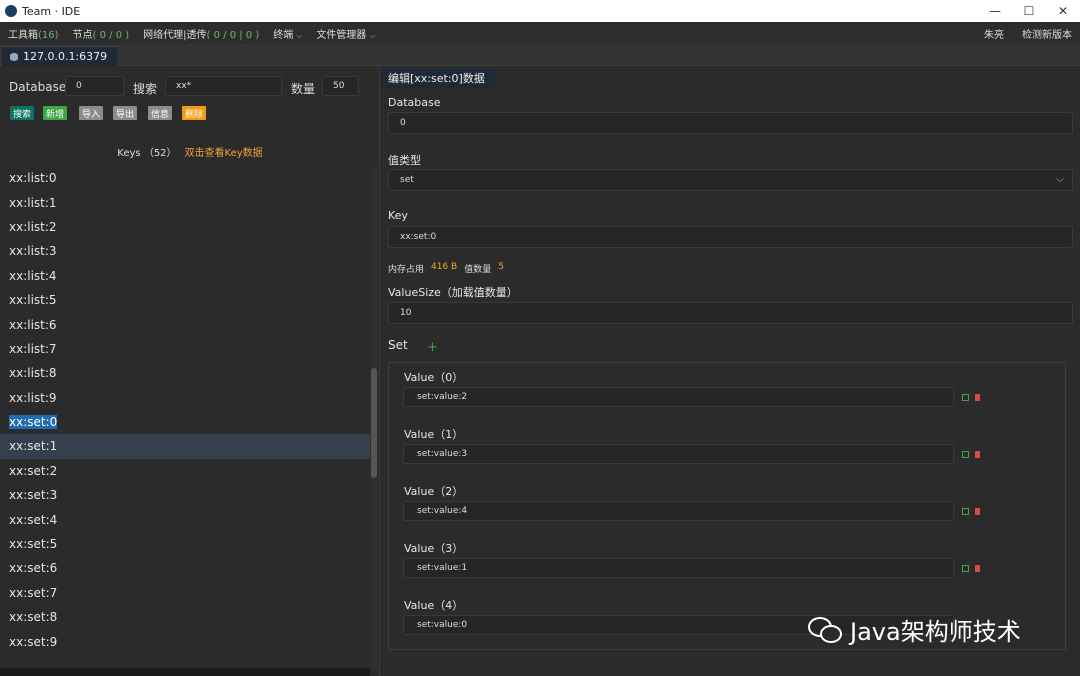 This screenshot has height=676, width=1080. Describe the element at coordinates (994, 33) in the screenshot. I see `user-name: 朱亮` at that location.